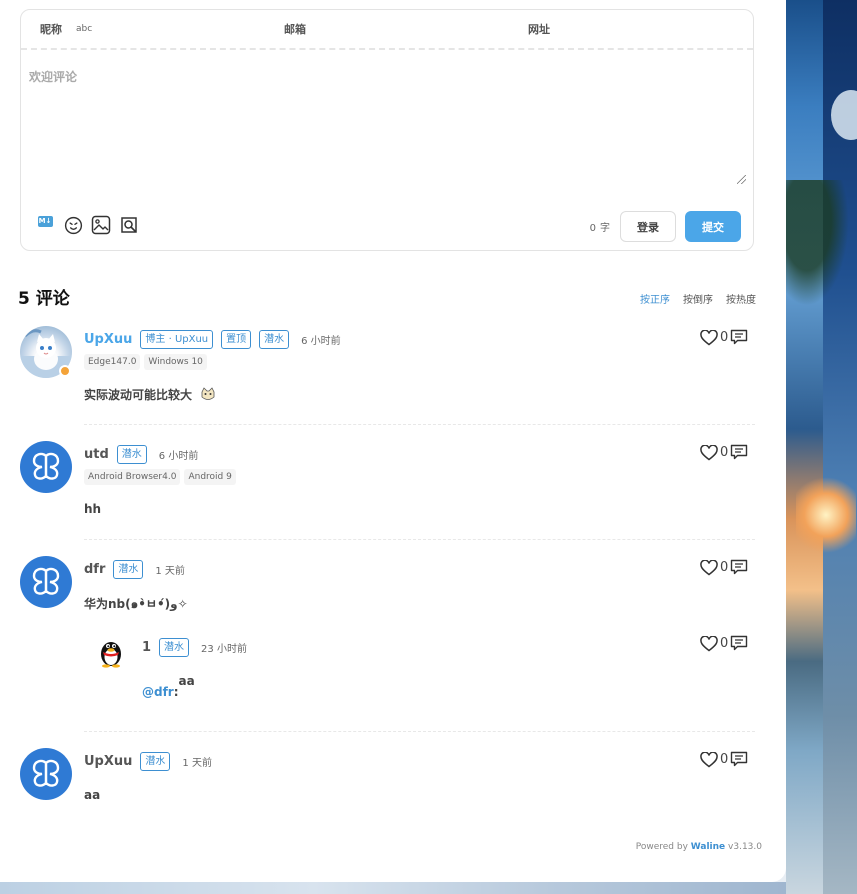 This screenshot has width=857, height=894. Describe the element at coordinates (44, 299) in the screenshot. I see `comment-count-title: 5 评论` at that location.